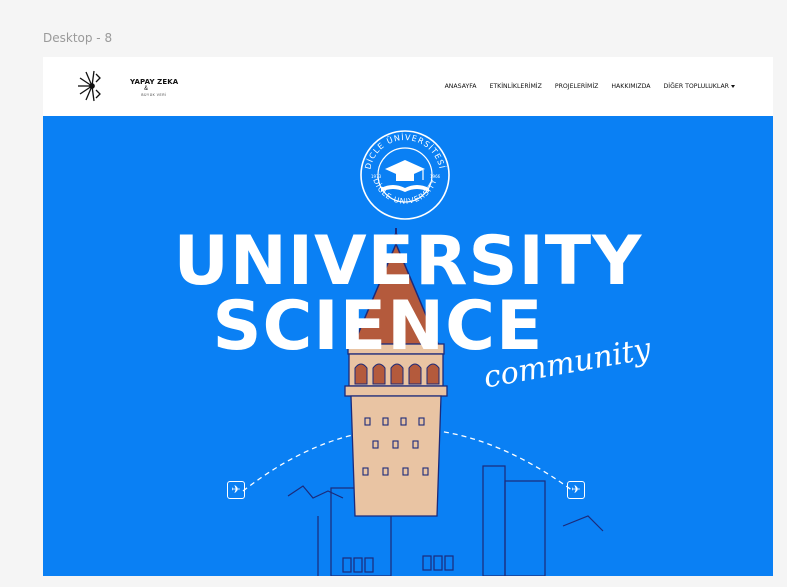 This screenshot has width=787, height=587. I want to click on nav-item-etkinliklerimiz: ETKİNLİKLERİMİZ, so click(515, 86).